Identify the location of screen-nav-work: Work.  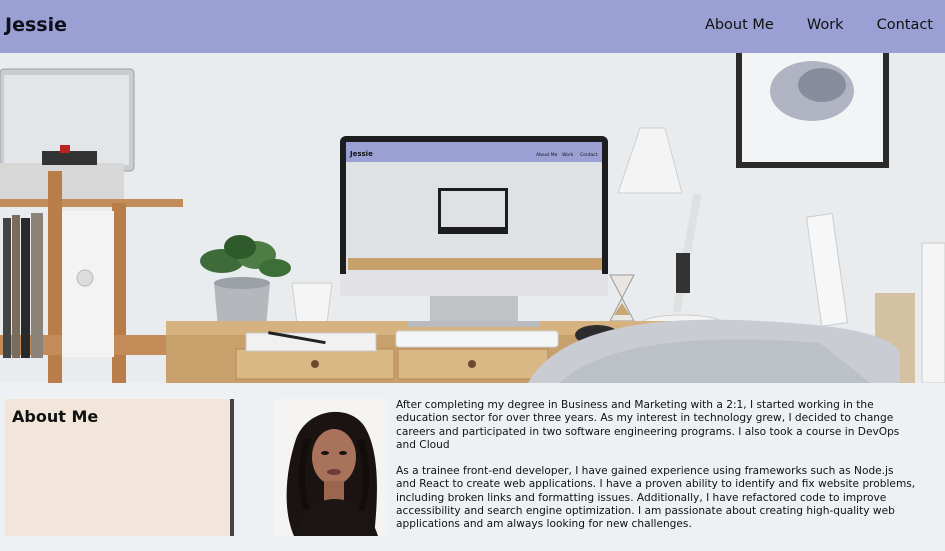
(568, 155).